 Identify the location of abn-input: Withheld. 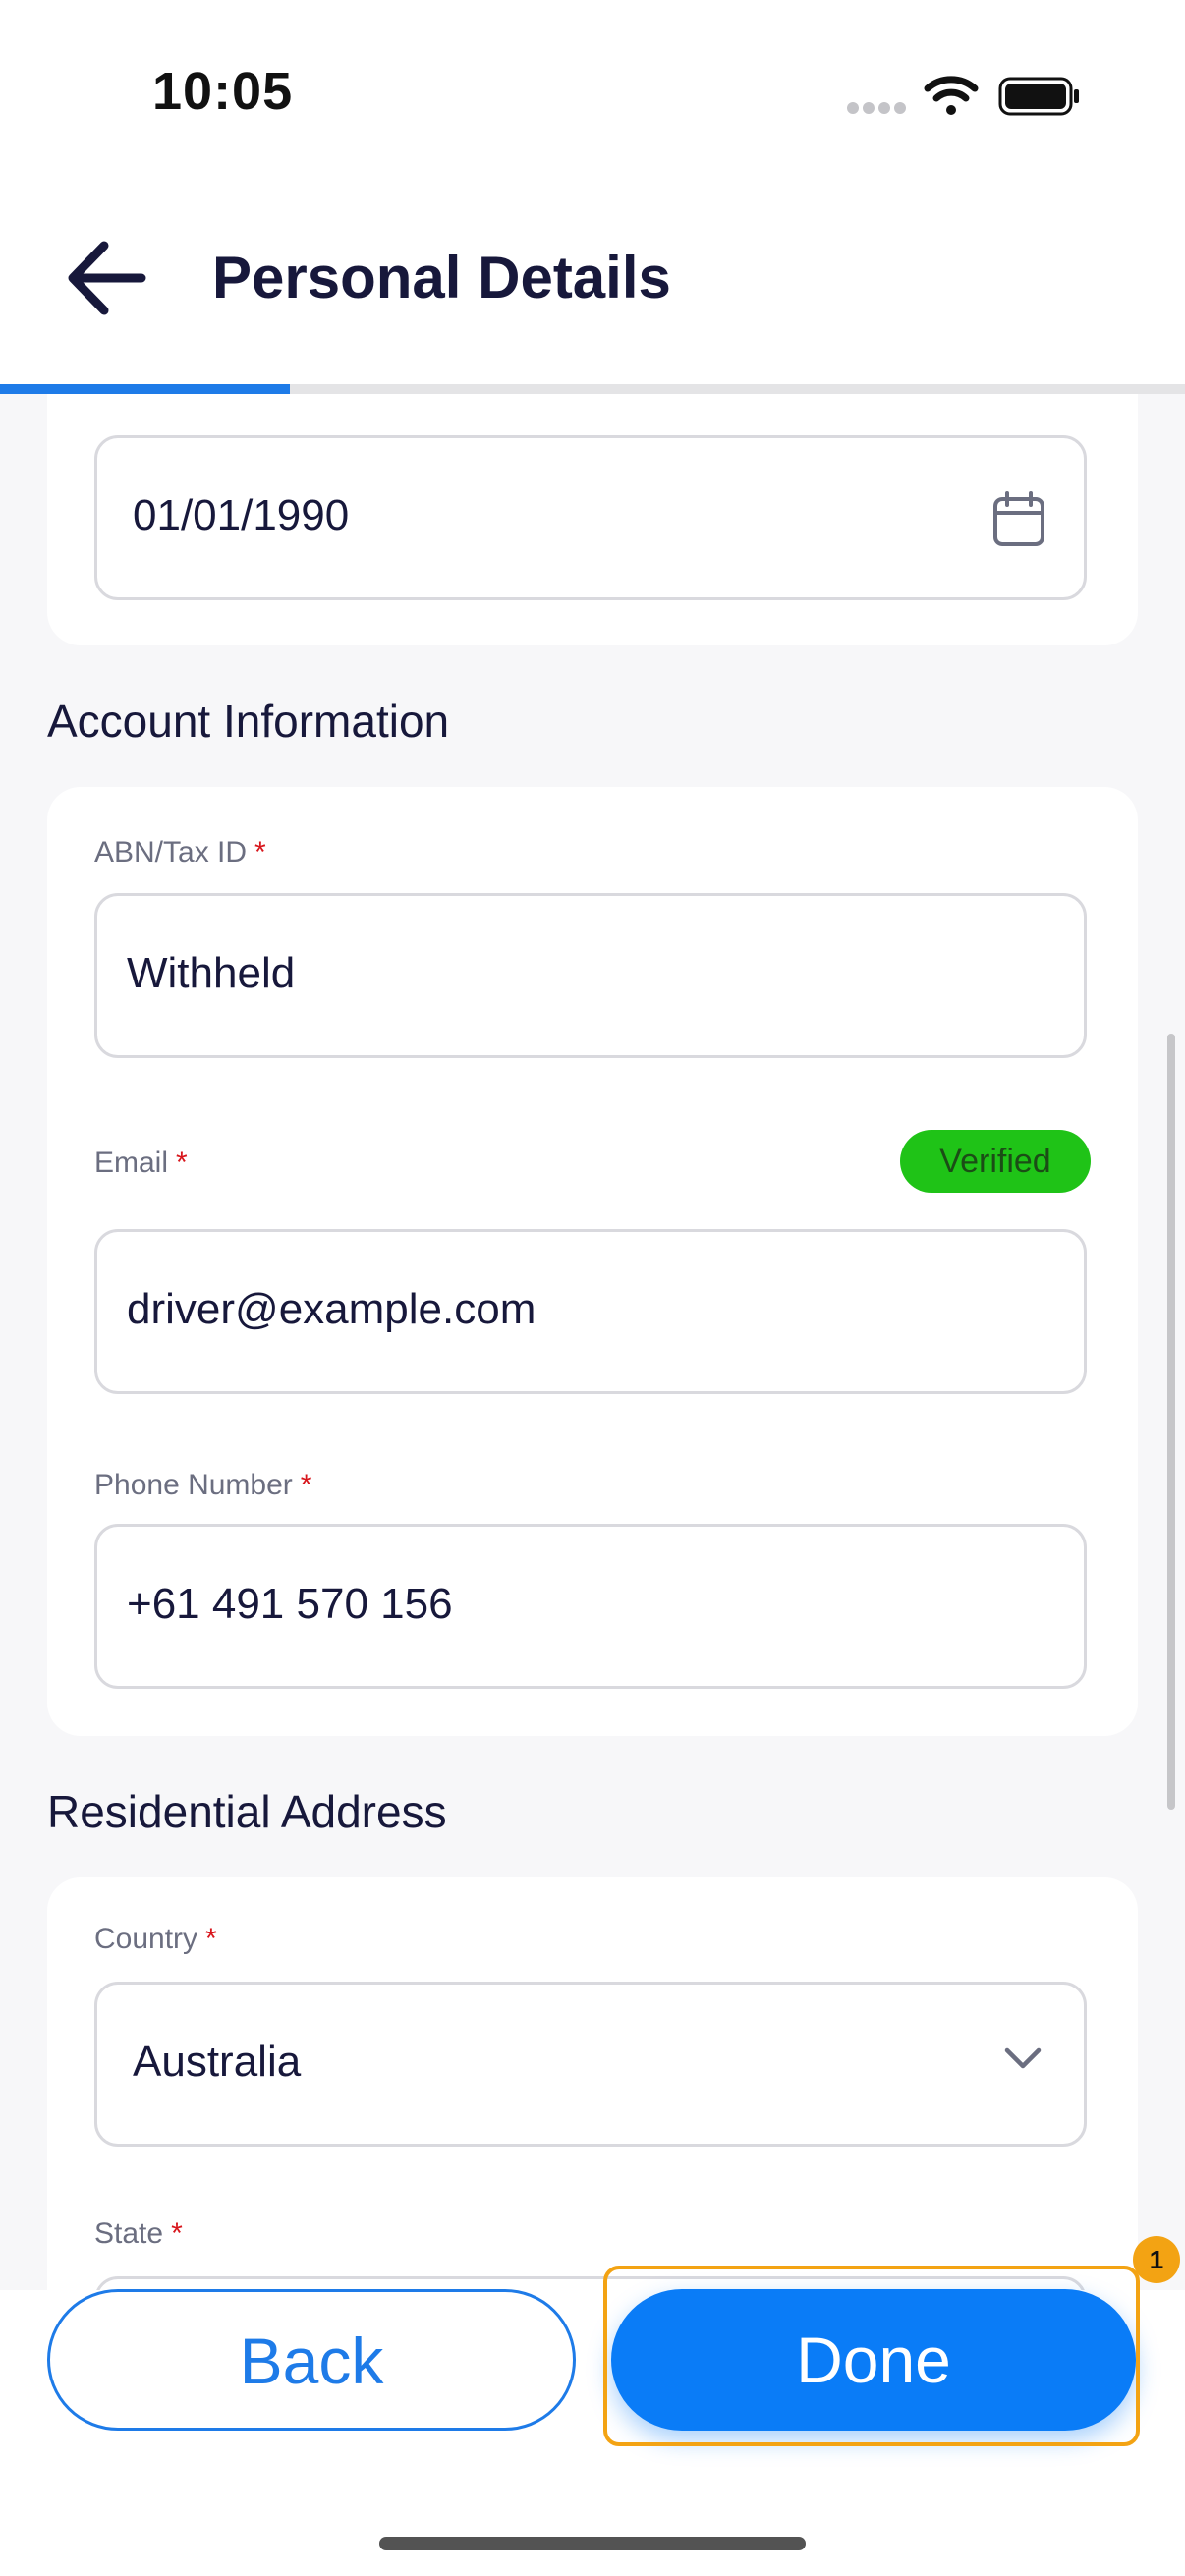
(591, 975).